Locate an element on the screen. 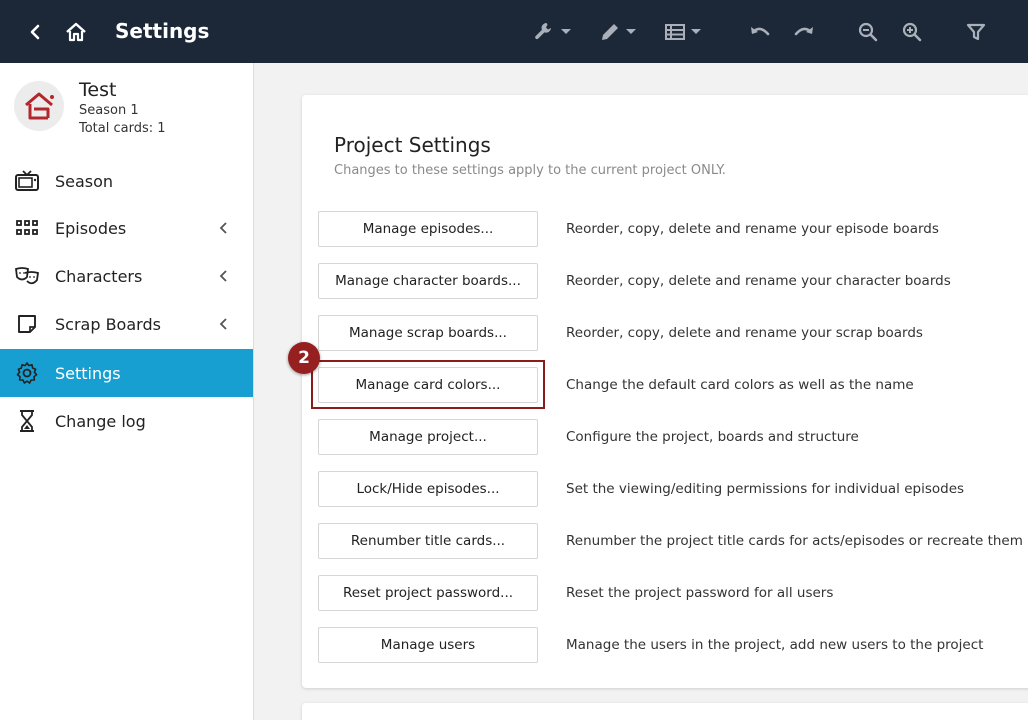 The image size is (1028, 720). wrench-icon is located at coordinates (542, 30).